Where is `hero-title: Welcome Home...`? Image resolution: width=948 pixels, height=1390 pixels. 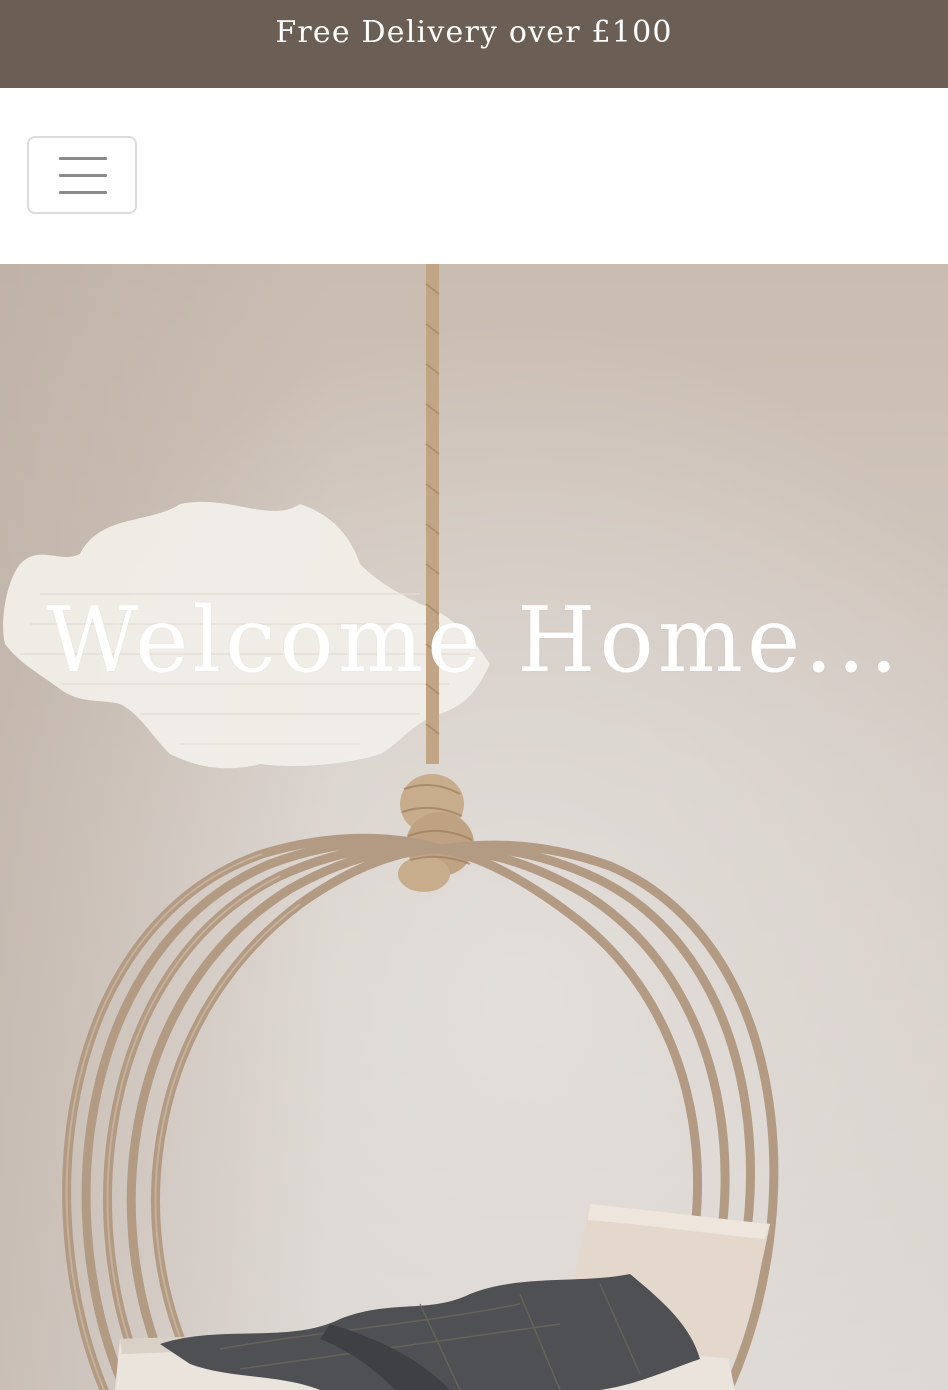
hero-title: Welcome Home... is located at coordinates (474, 640).